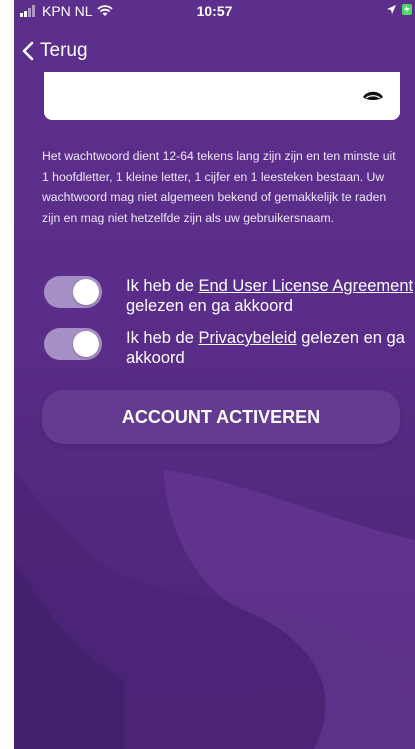 The image size is (415, 749). What do you see at coordinates (222, 96) in the screenshot?
I see `password-input` at bounding box center [222, 96].